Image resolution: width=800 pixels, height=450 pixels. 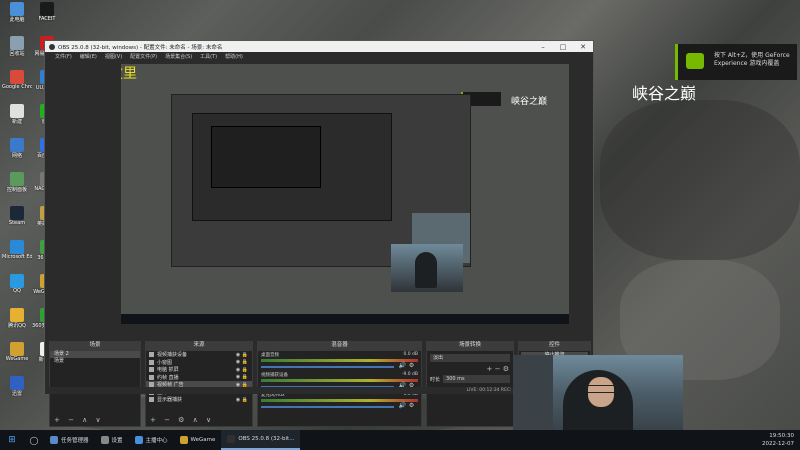 I want to click on taskbar-item: 主播中心, so click(x=151, y=440).